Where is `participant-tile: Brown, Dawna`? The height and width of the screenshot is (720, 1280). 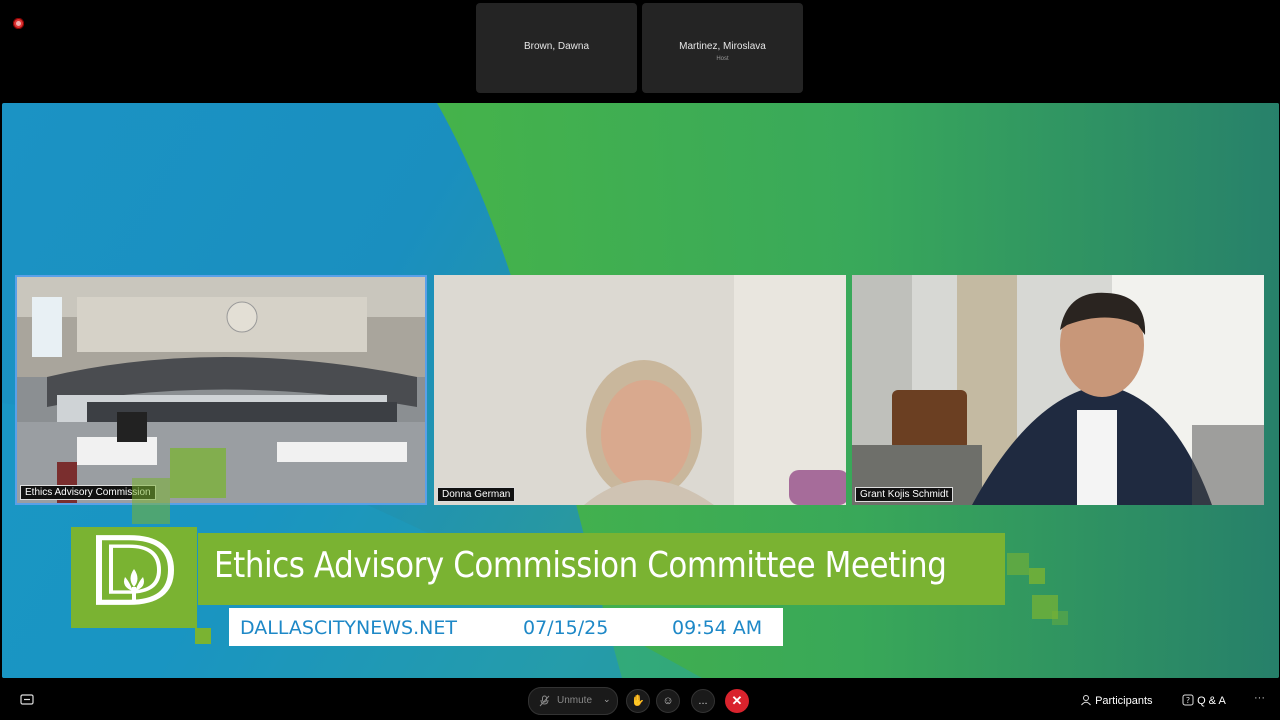 participant-tile: Brown, Dawna is located at coordinates (556, 48).